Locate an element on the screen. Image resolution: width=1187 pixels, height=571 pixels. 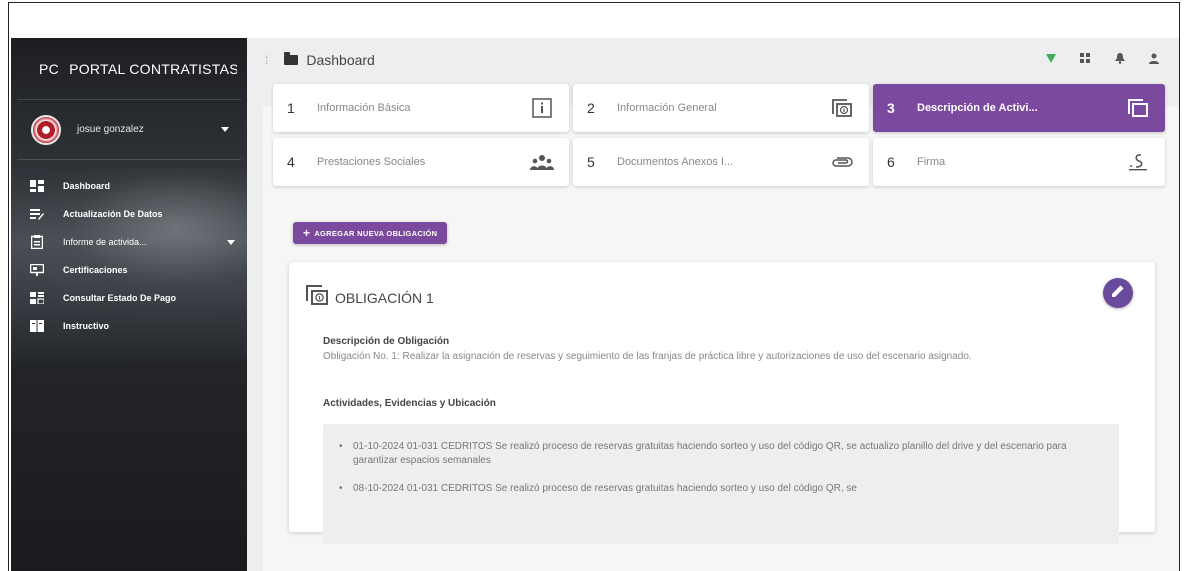
step-number: 6 is located at coordinates (891, 162).